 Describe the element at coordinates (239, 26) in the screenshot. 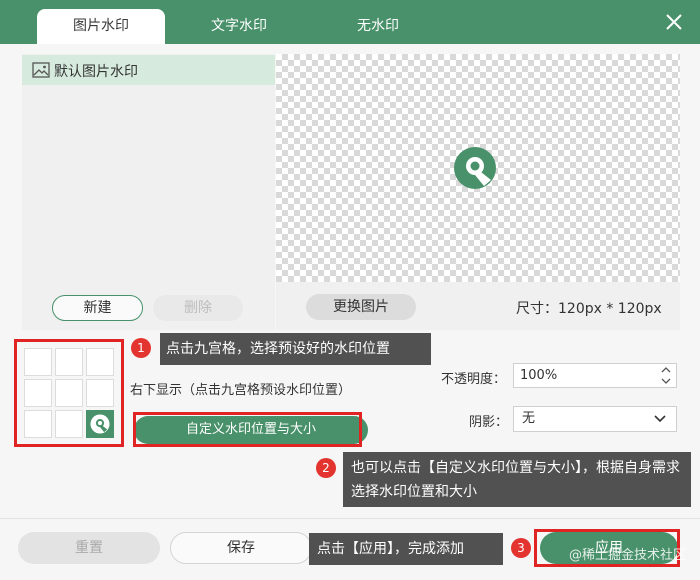

I see `tab-text-watermark: 文字水印` at that location.